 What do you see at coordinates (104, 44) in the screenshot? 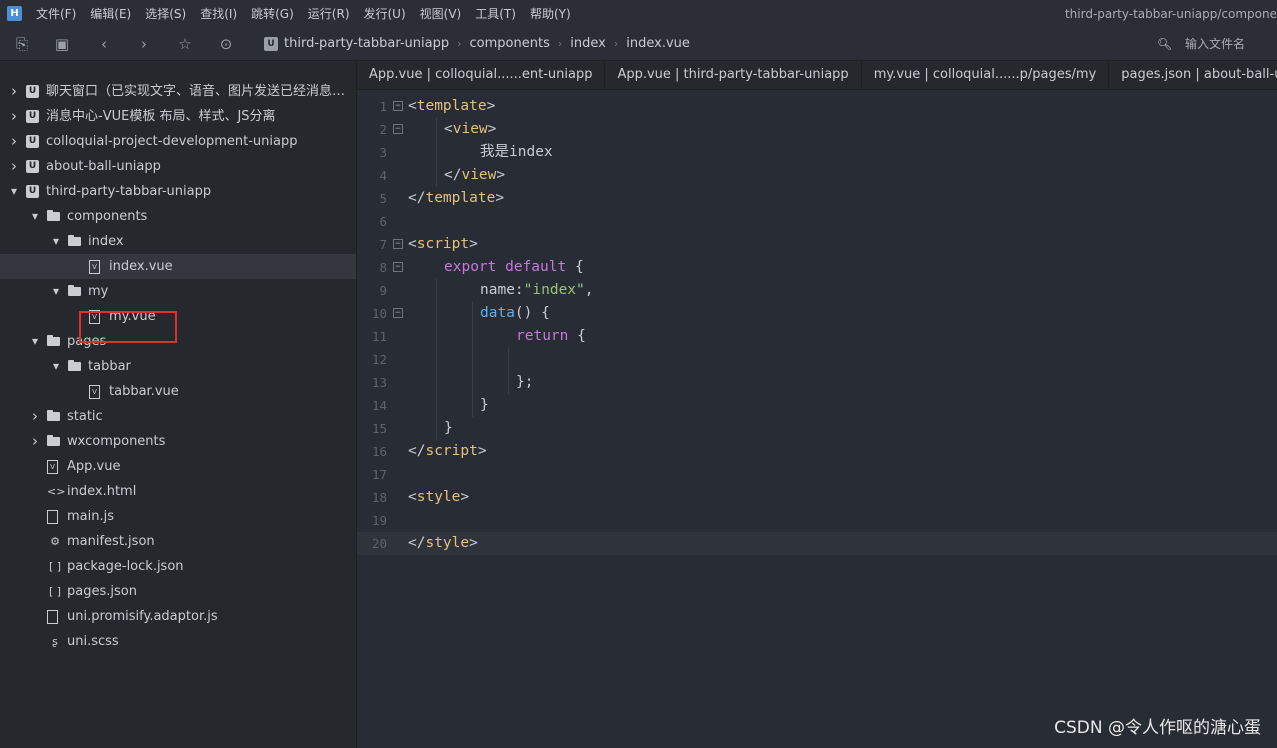
I see `back-icon: ‹` at bounding box center [104, 44].